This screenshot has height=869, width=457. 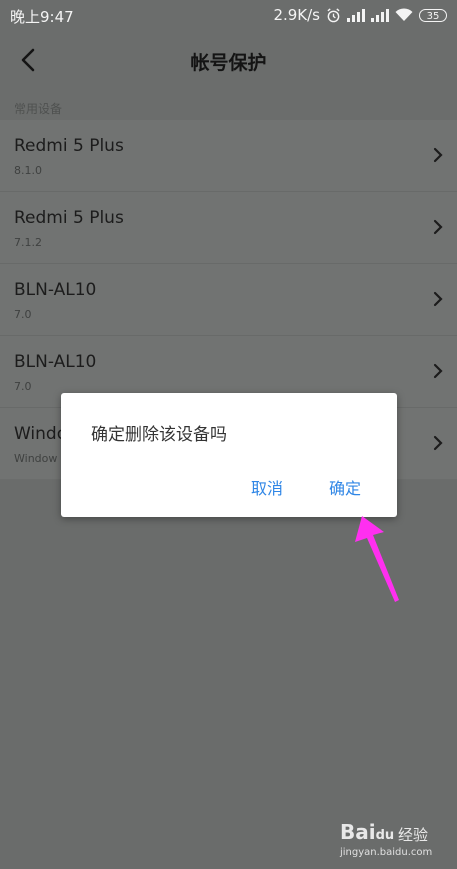 What do you see at coordinates (229, 455) in the screenshot?
I see `confirm-dialog: 确定删除该设备吗 取消 确定` at bounding box center [229, 455].